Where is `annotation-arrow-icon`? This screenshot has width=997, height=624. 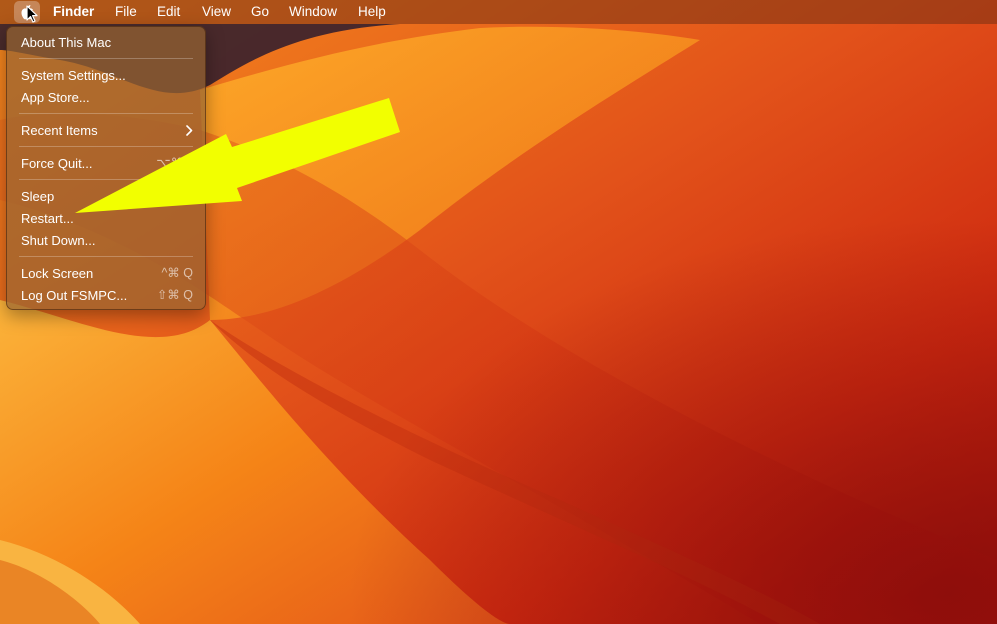
annotation-arrow-icon is located at coordinates (237, 155).